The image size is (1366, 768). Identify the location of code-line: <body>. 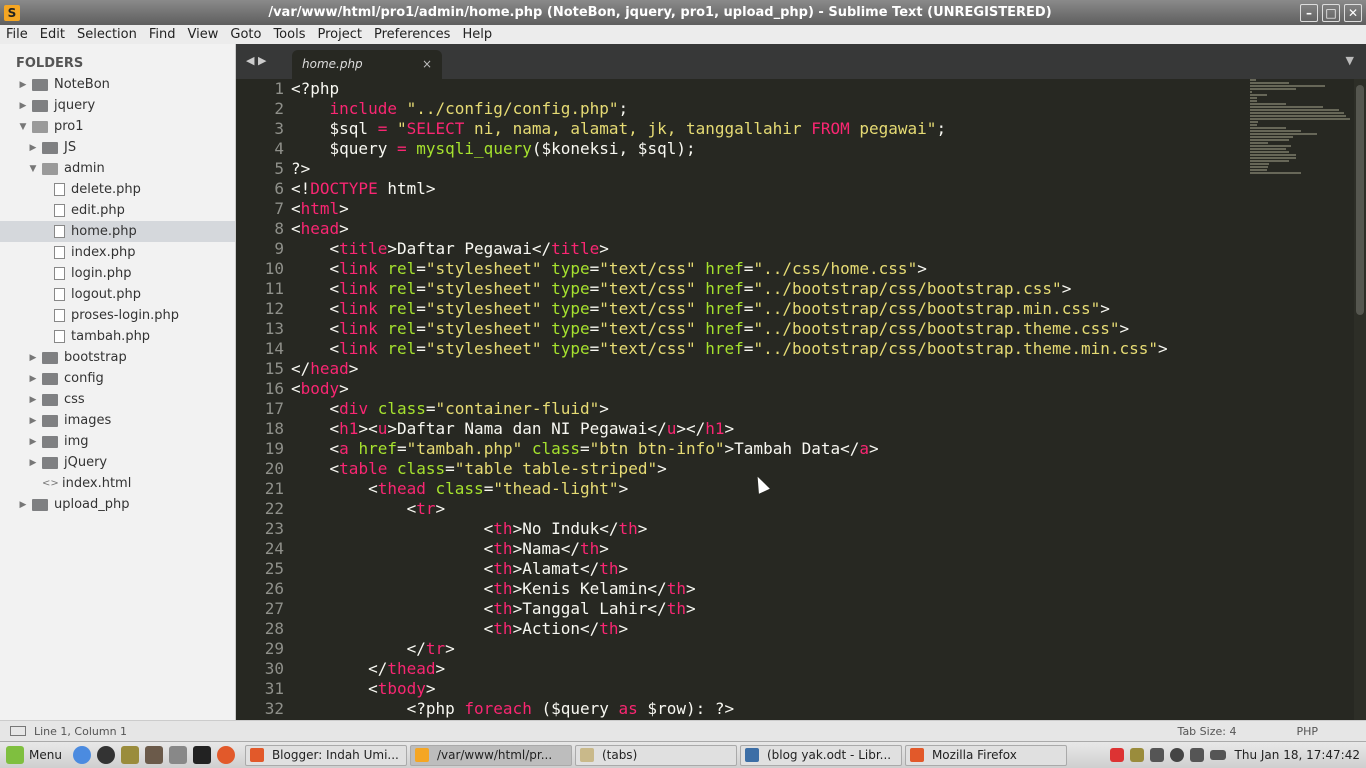
(821, 389).